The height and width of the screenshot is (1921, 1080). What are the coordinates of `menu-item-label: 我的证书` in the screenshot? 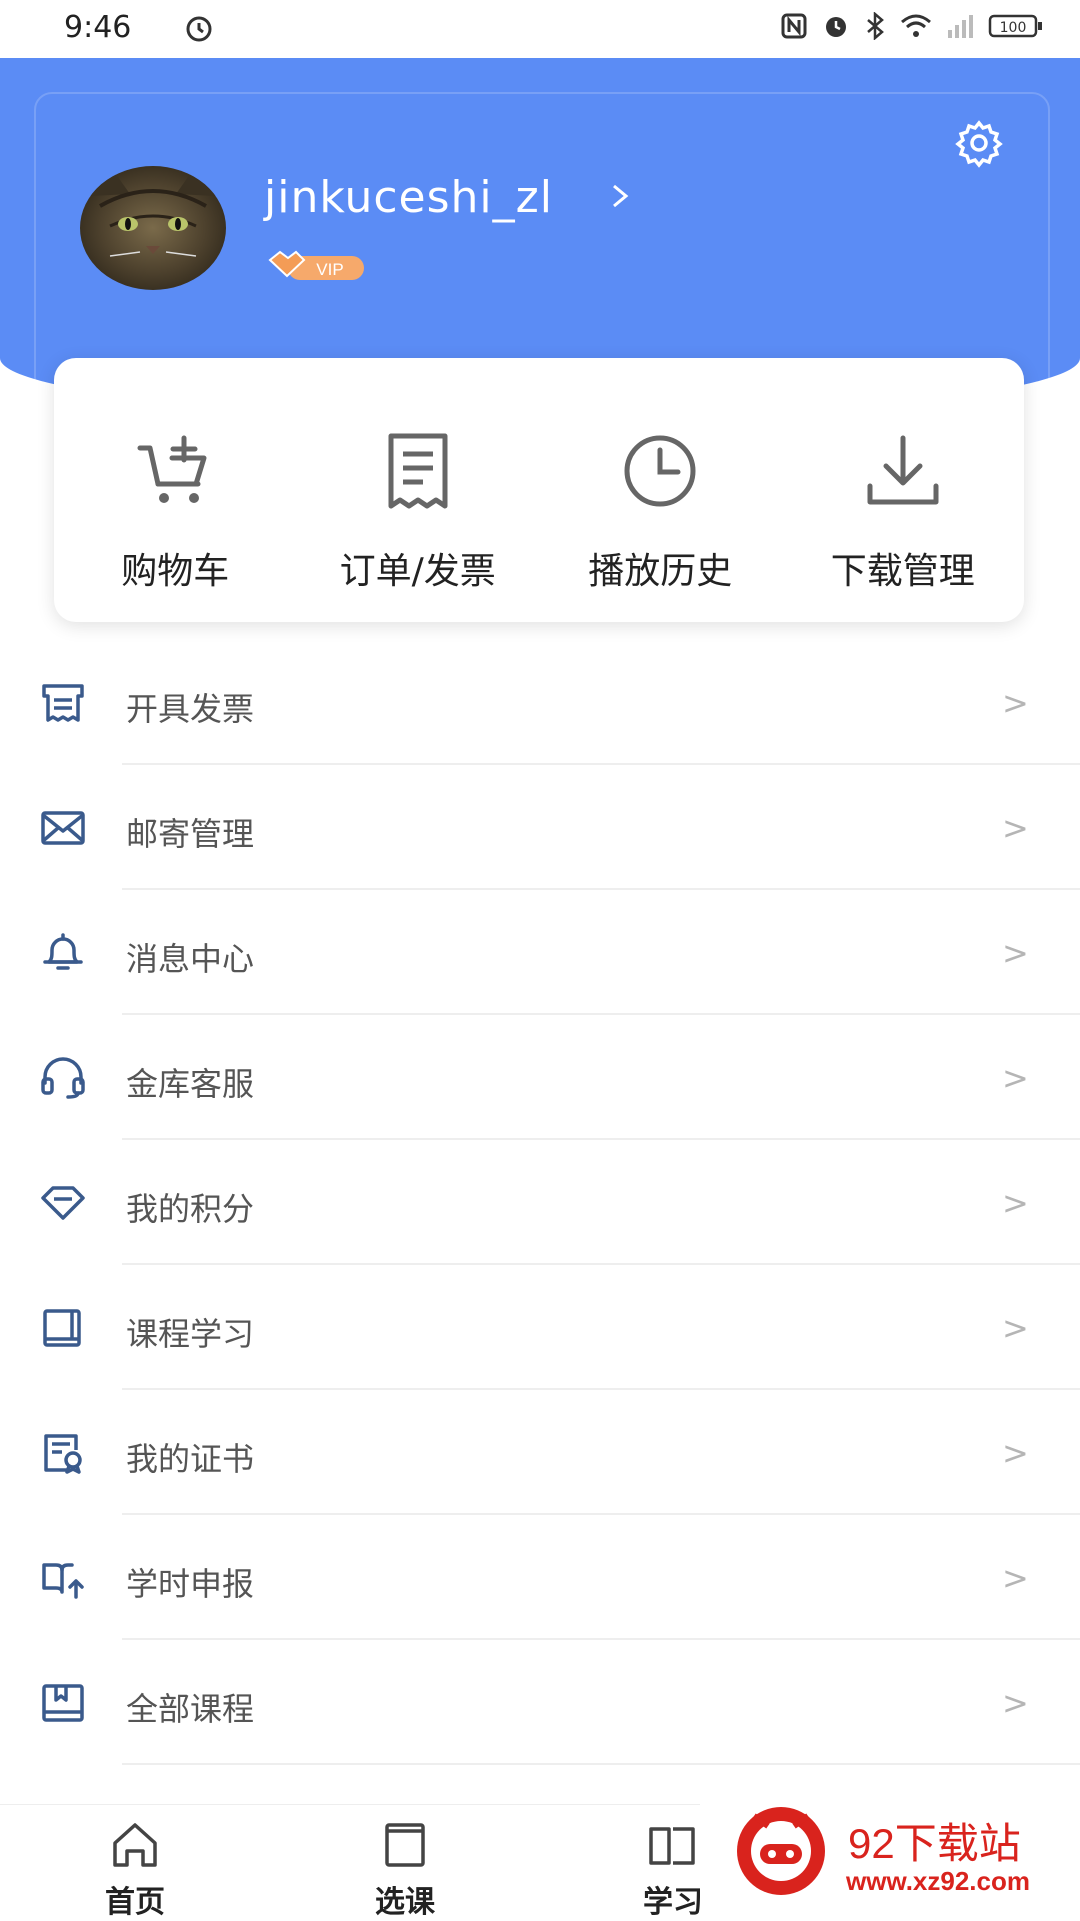 It's located at (190, 1459).